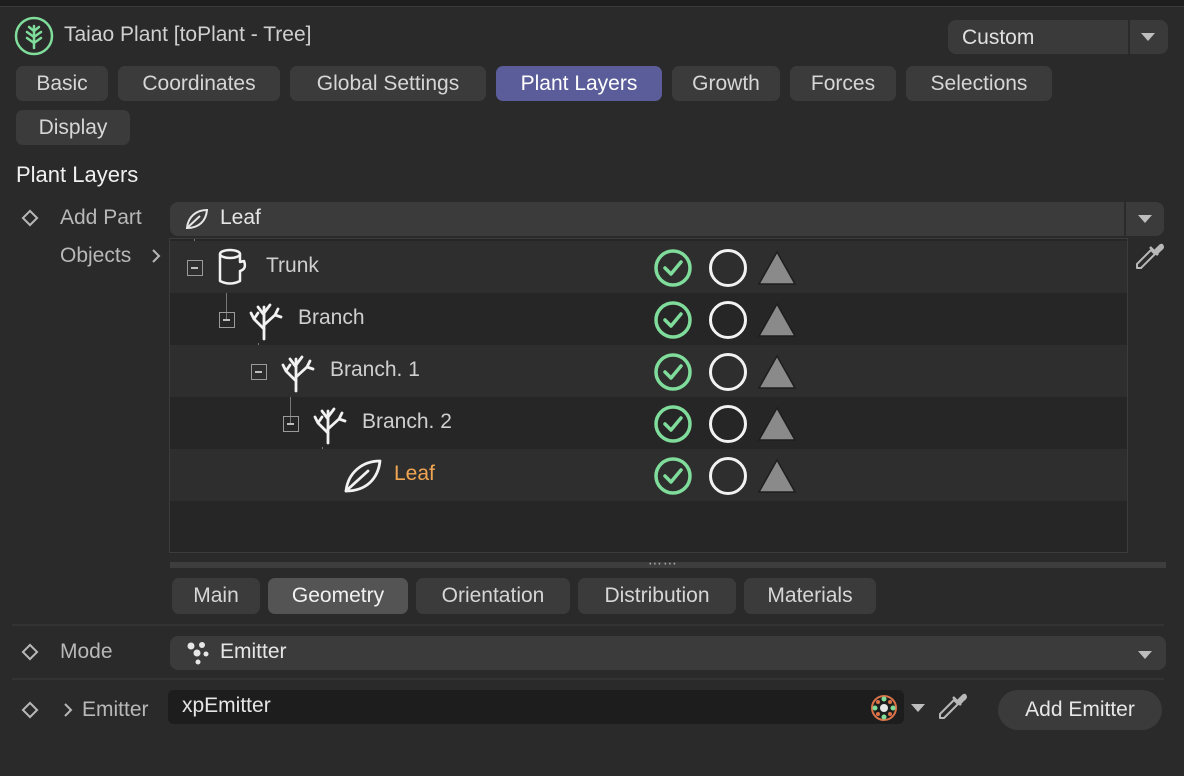 This screenshot has height=776, width=1184. I want to click on add-part-separator, so click(1125, 219).